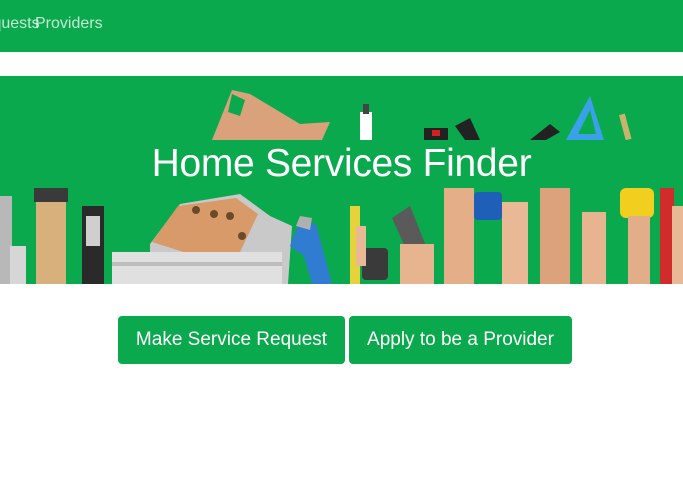  I want to click on make-service-request-button: Make Service Request, so click(231, 340).